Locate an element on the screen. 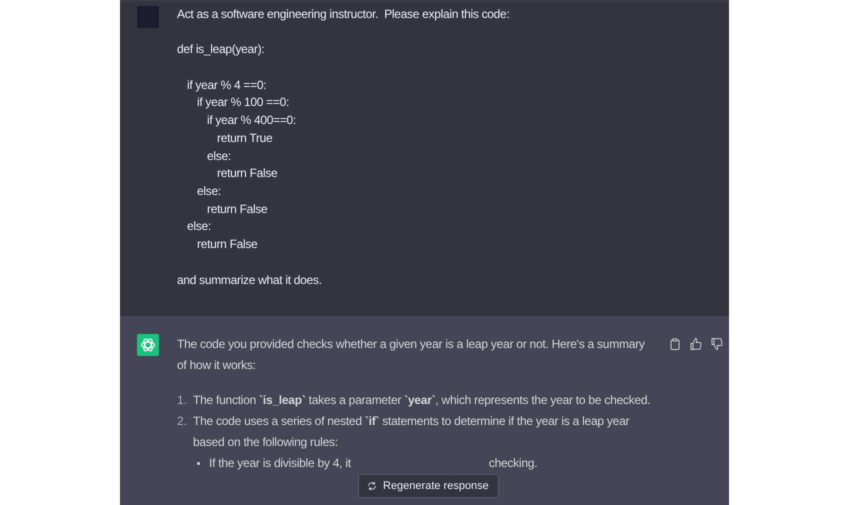 The width and height of the screenshot is (850, 505). code-line: if year % 400==0: is located at coordinates (251, 121).